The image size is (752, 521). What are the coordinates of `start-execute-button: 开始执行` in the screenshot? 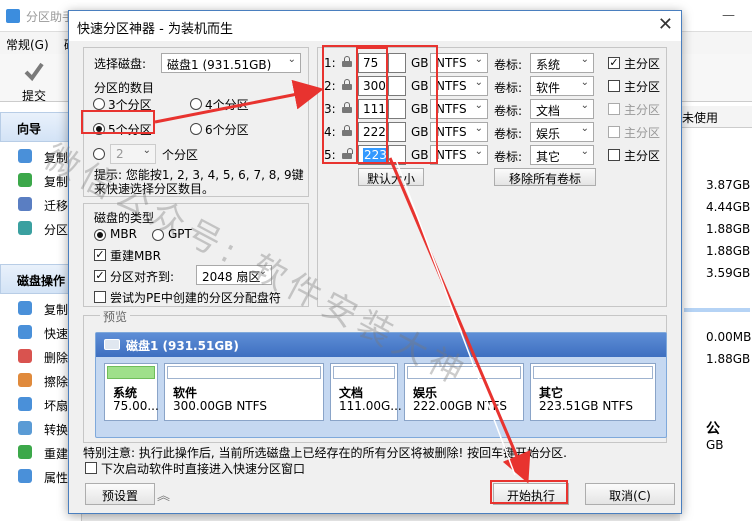 It's located at (531, 494).